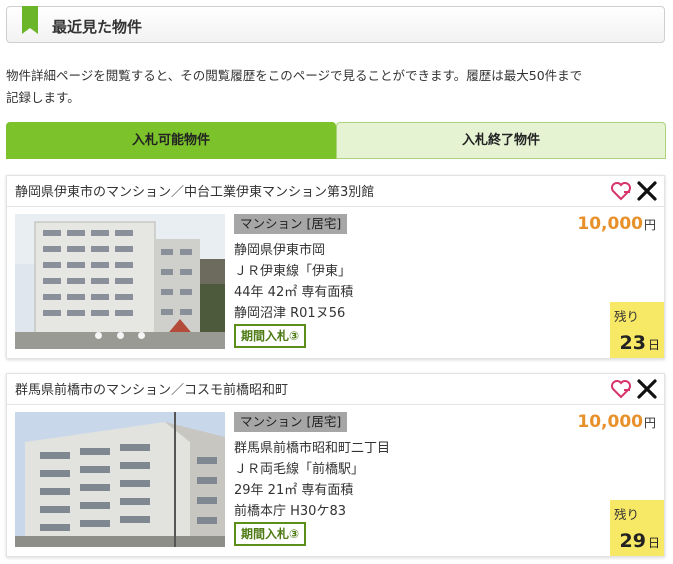 Image resolution: width=673 pixels, height=564 pixels. I want to click on property-address: 静岡県伊東市岡, so click(280, 250).